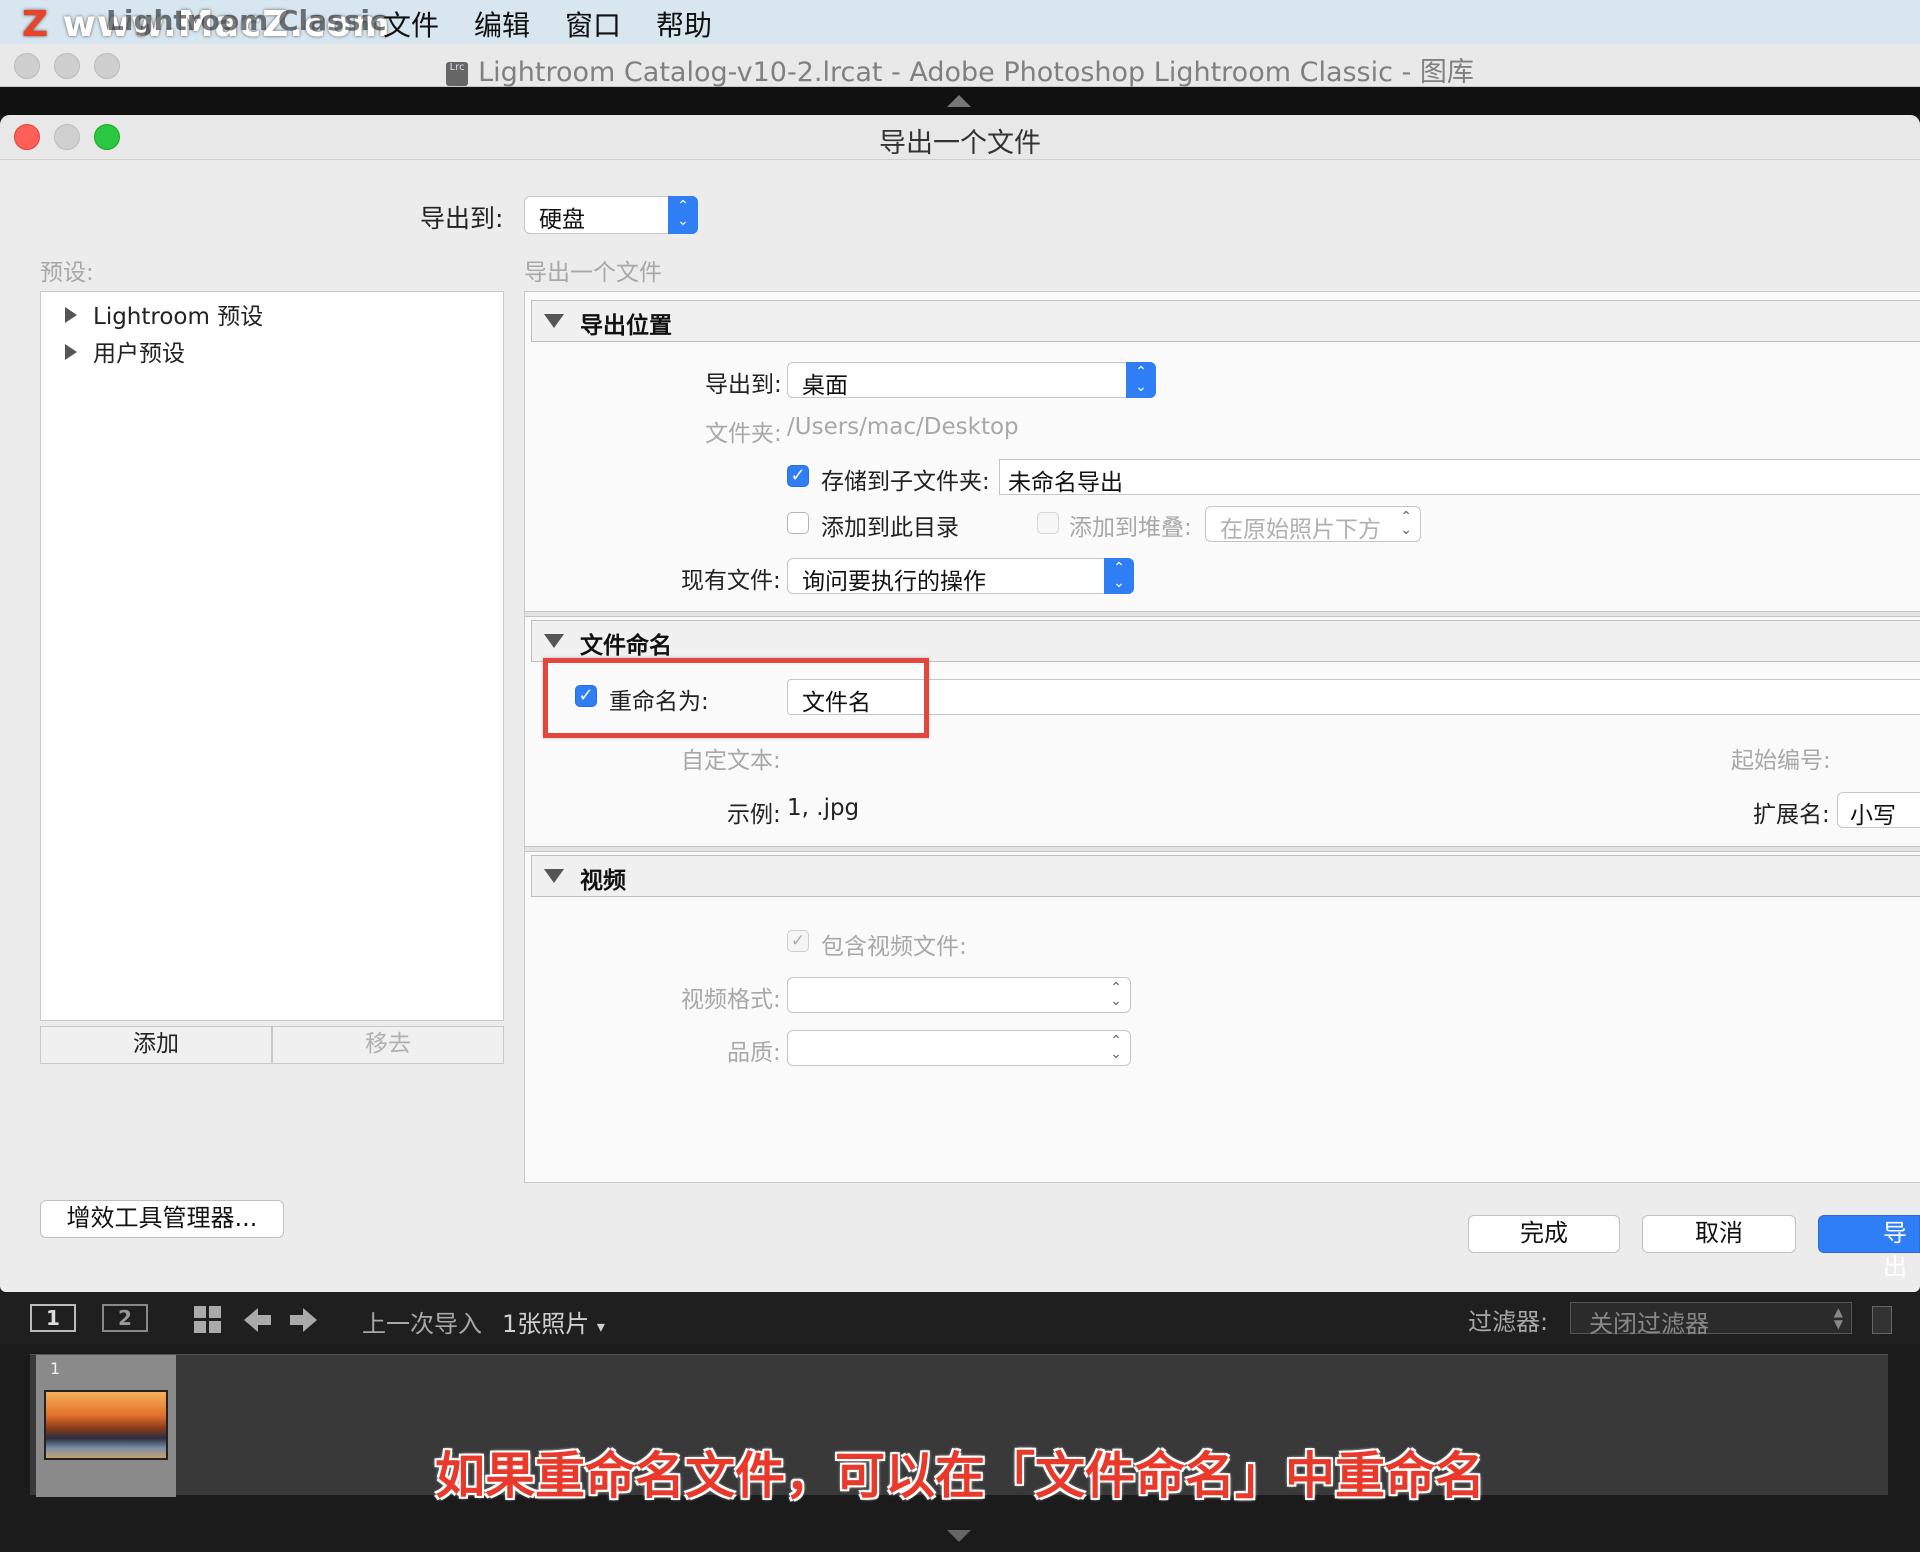  Describe the element at coordinates (798, 476) in the screenshot. I see `subfolder-checkbox: ✓` at that location.